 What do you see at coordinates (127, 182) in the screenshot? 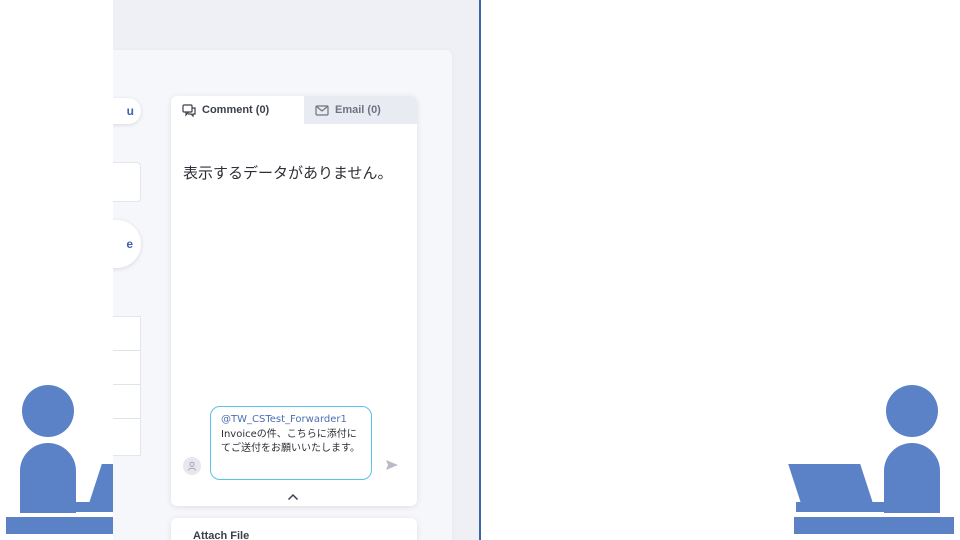
I see `input-field` at bounding box center [127, 182].